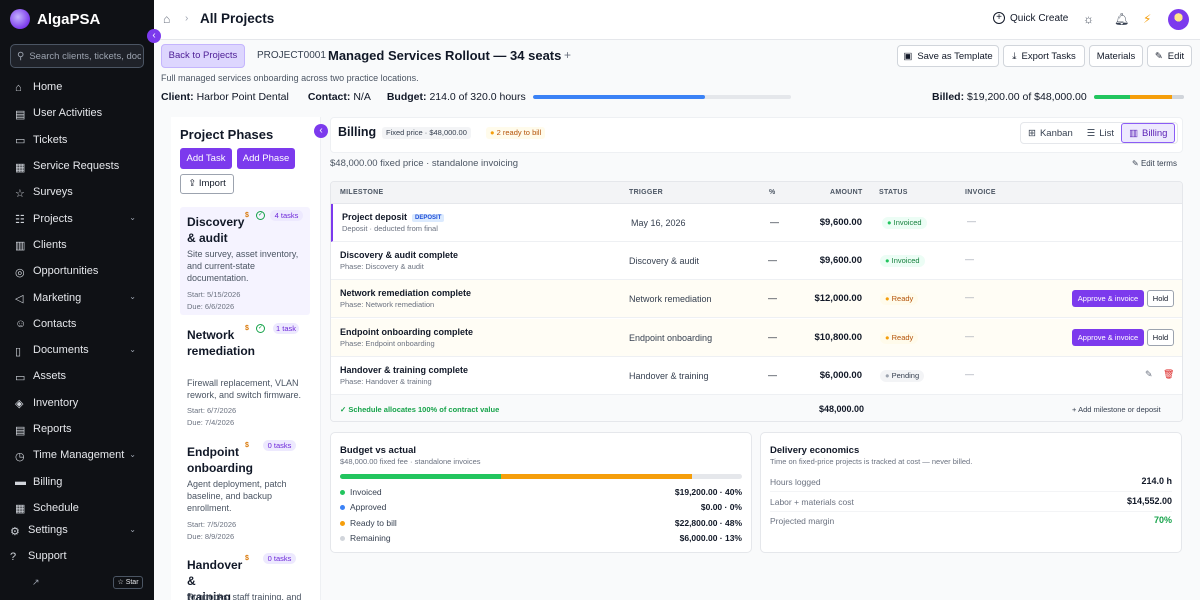  I want to click on app-logo: AlgaPSA, so click(55, 19).